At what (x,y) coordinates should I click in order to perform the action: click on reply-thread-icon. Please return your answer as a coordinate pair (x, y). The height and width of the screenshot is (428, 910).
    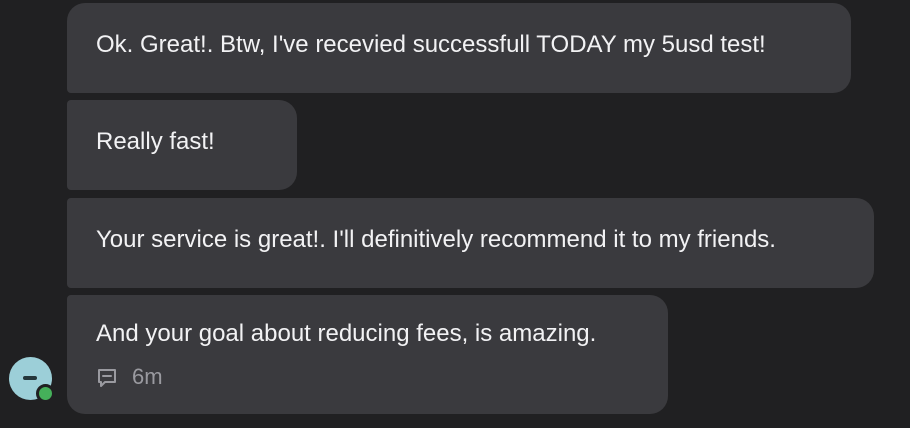
    Looking at the image, I should click on (107, 377).